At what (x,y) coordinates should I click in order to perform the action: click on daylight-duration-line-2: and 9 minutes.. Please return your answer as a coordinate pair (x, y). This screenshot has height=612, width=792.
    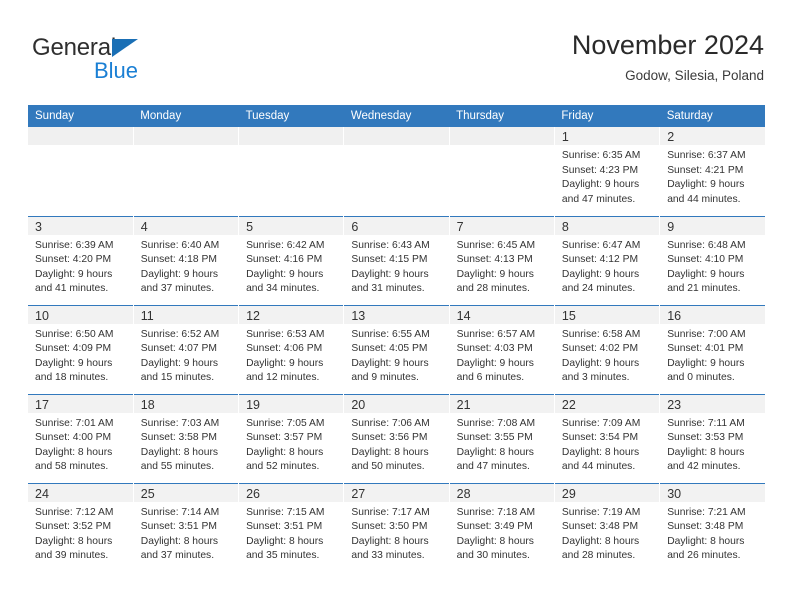
    Looking at the image, I should click on (385, 378).